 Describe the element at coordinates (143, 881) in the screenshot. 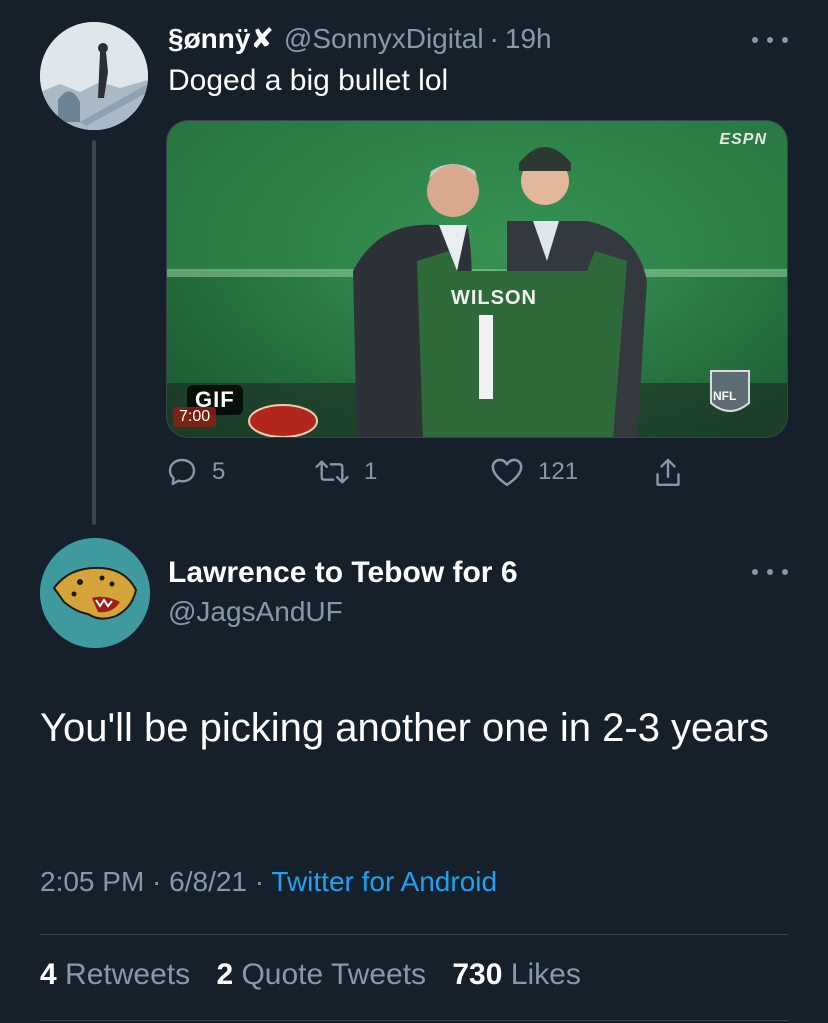

I see `tweet-timestamp: 2:05 PM · 6/8/21` at that location.